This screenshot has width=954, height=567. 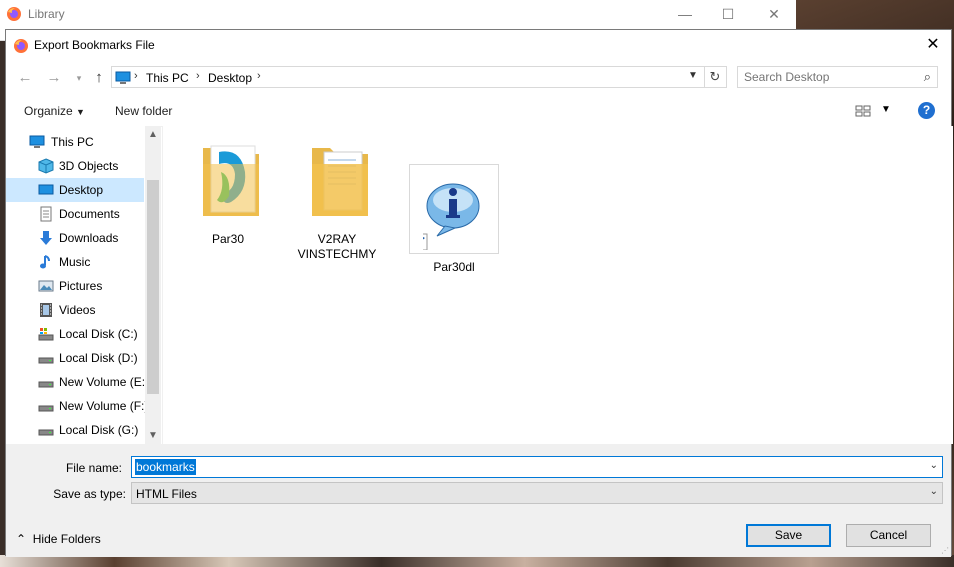 I want to click on breadcrumb-this-pc: This PC, so click(x=167, y=78).